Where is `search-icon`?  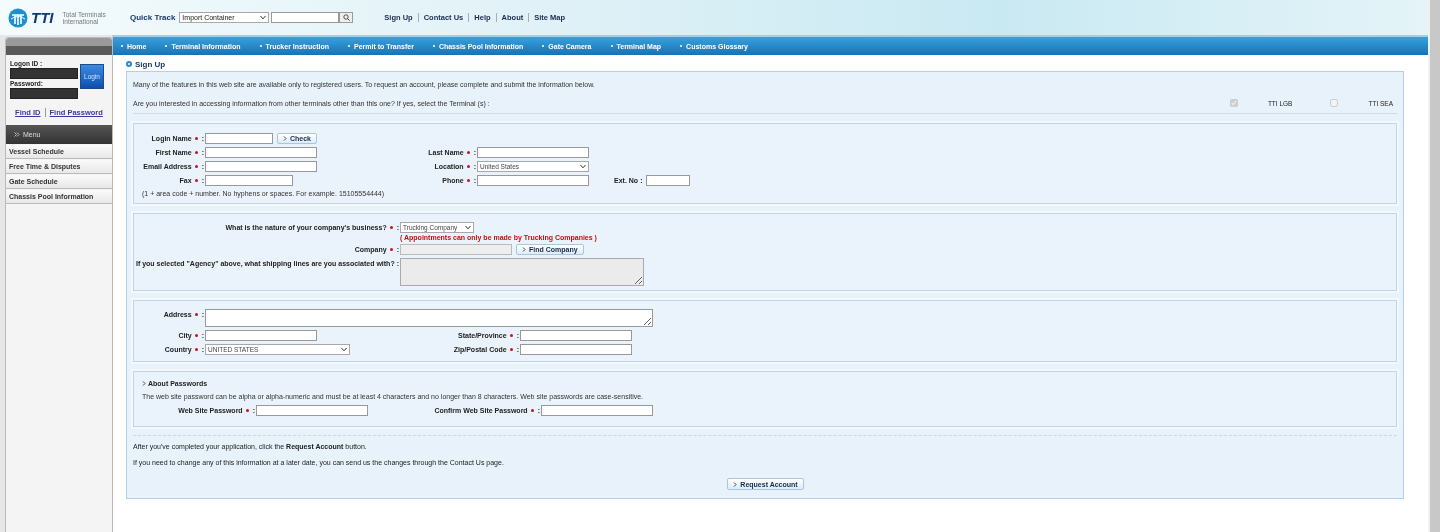
search-icon is located at coordinates (346, 17).